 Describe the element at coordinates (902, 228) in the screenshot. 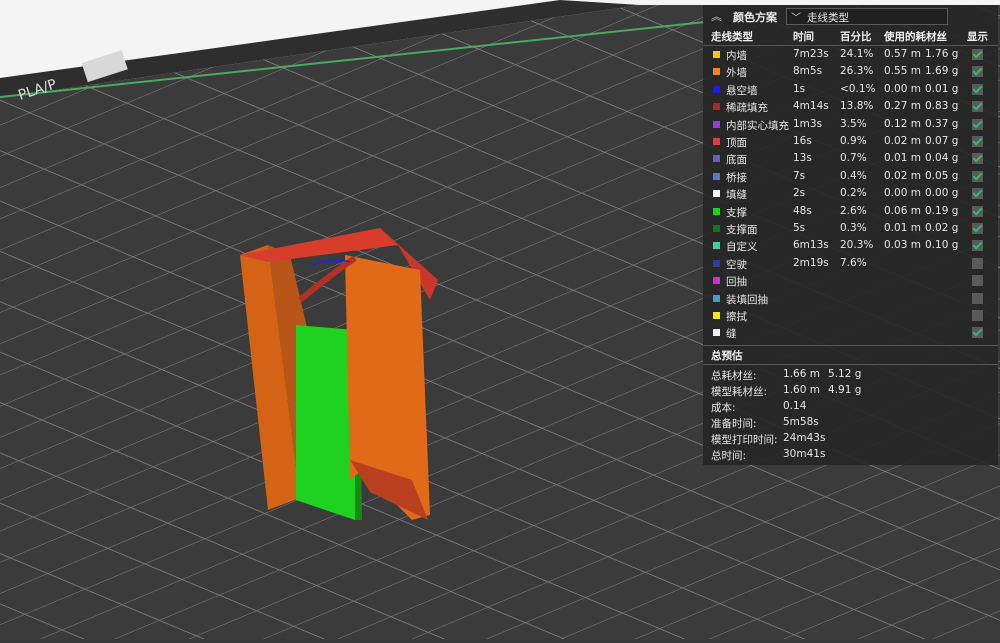

I see `feature-length: 0.01 m` at that location.